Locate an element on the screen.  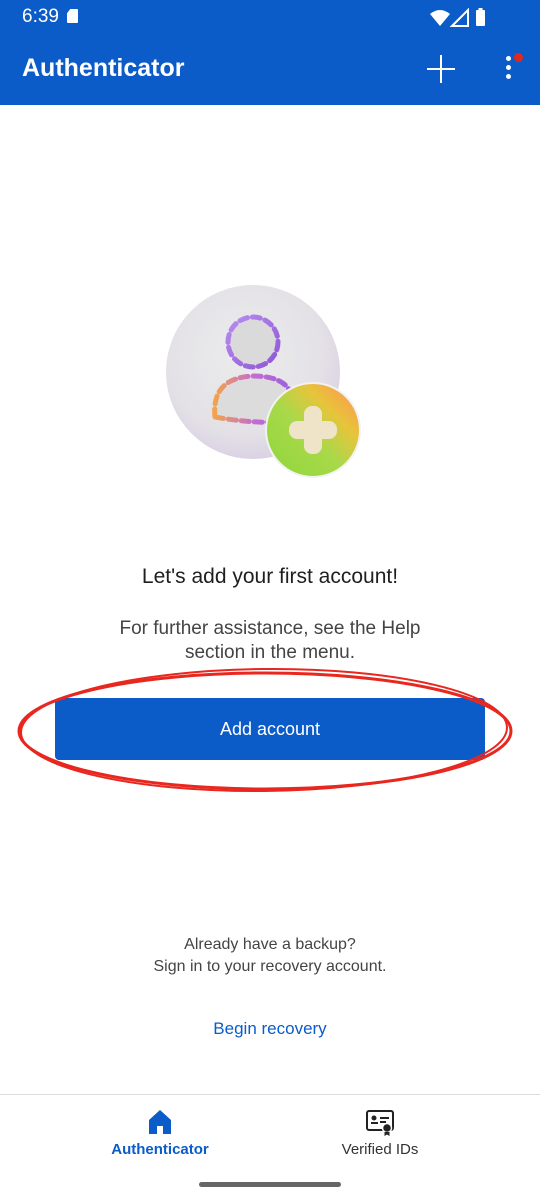
app-bar: Authenticator is located at coordinates (270, 69).